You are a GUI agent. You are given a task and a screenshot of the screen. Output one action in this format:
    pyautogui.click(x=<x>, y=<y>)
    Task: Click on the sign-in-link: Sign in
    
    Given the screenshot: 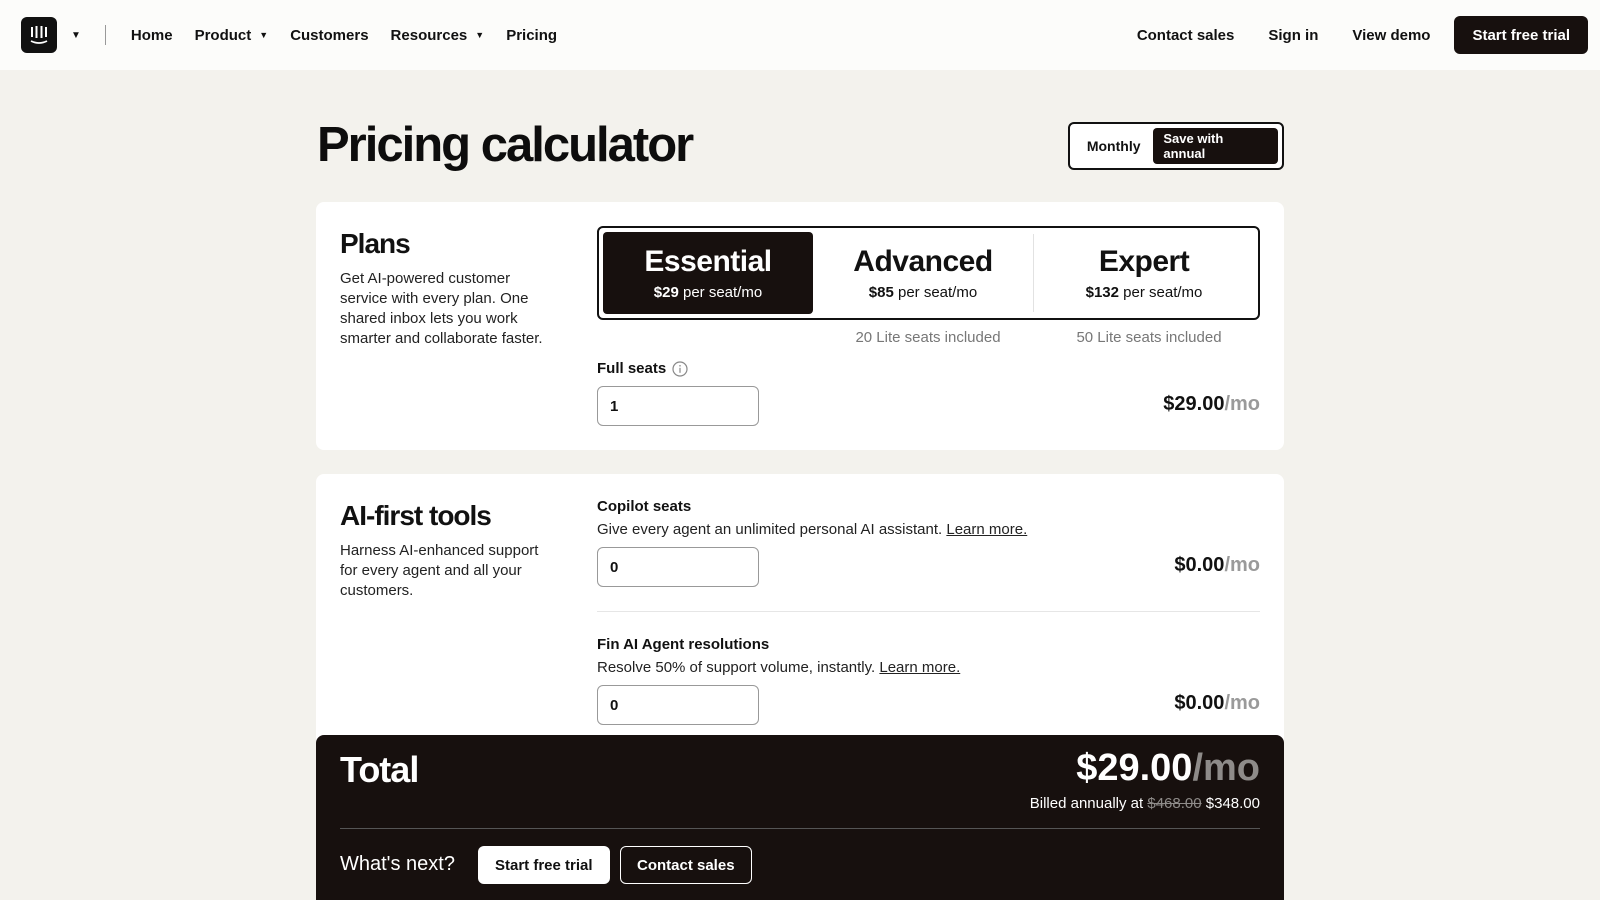 What is the action you would take?
    pyautogui.click(x=1293, y=35)
    